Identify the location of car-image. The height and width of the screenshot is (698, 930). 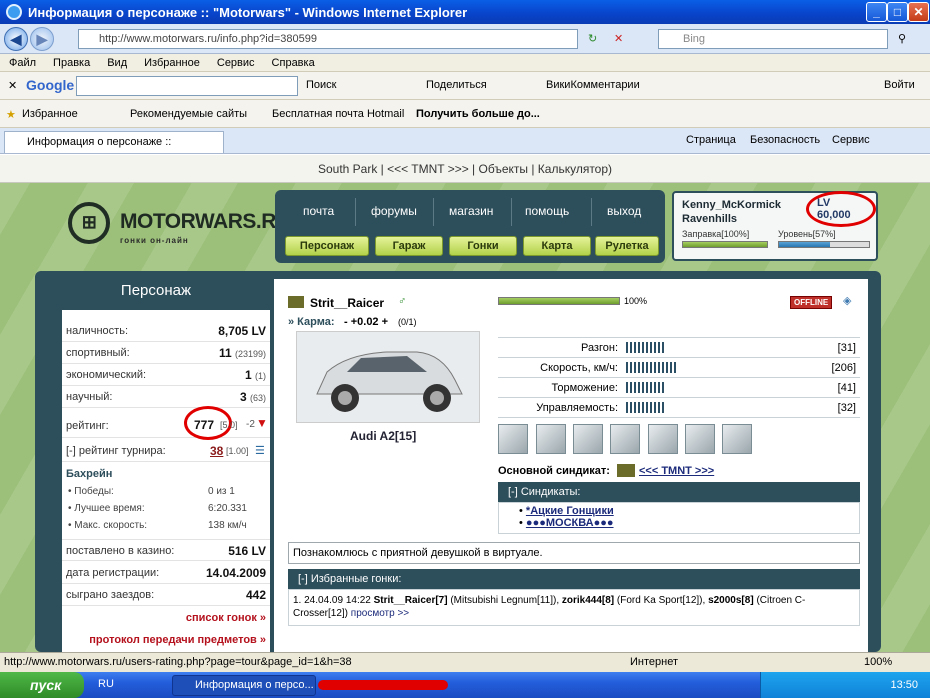
(388, 377).